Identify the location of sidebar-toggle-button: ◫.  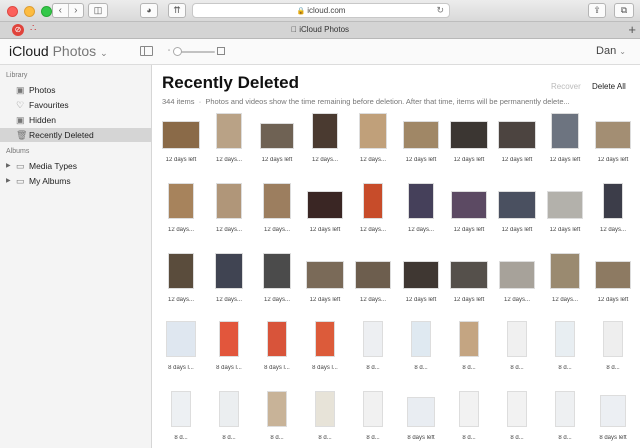
(98, 10).